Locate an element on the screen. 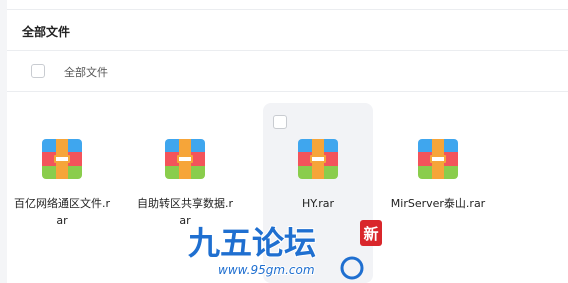 The image size is (568, 283). breadcrumb-all-files: 全部文件 is located at coordinates (86, 72).